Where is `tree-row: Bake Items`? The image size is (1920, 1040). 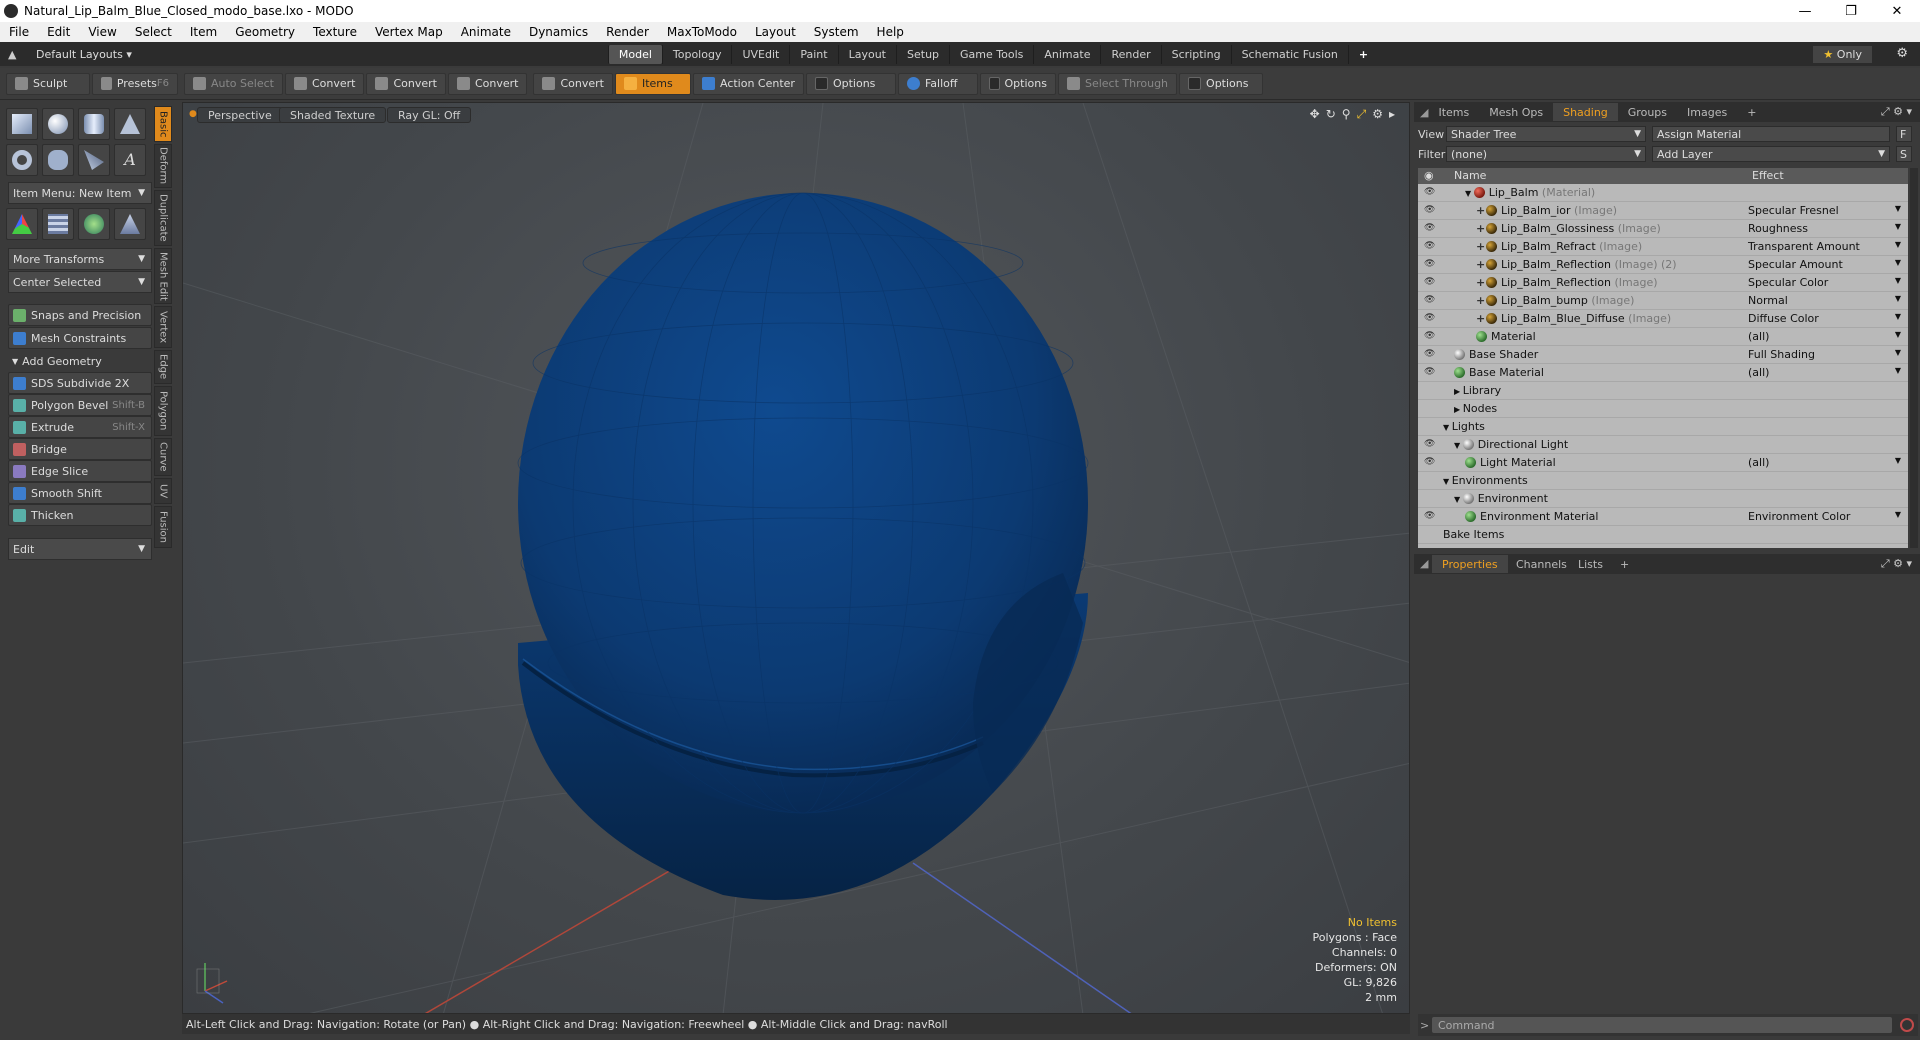 tree-row: Bake Items is located at coordinates (1663, 535).